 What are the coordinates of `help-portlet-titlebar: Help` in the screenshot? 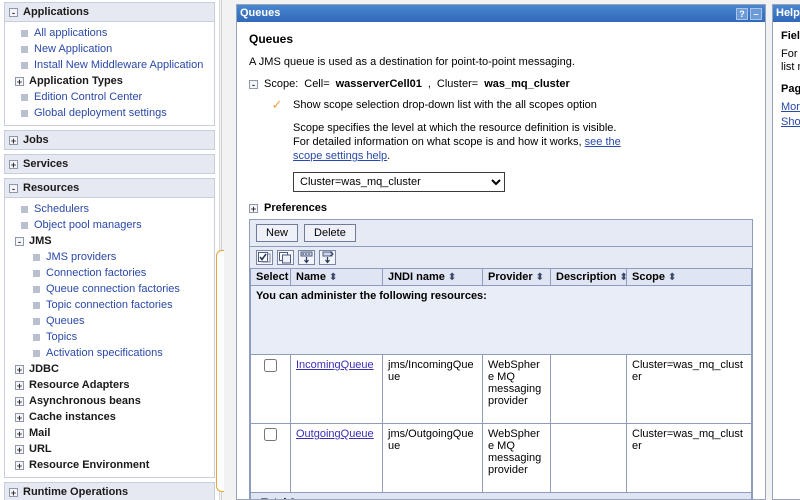 It's located at (786, 13).